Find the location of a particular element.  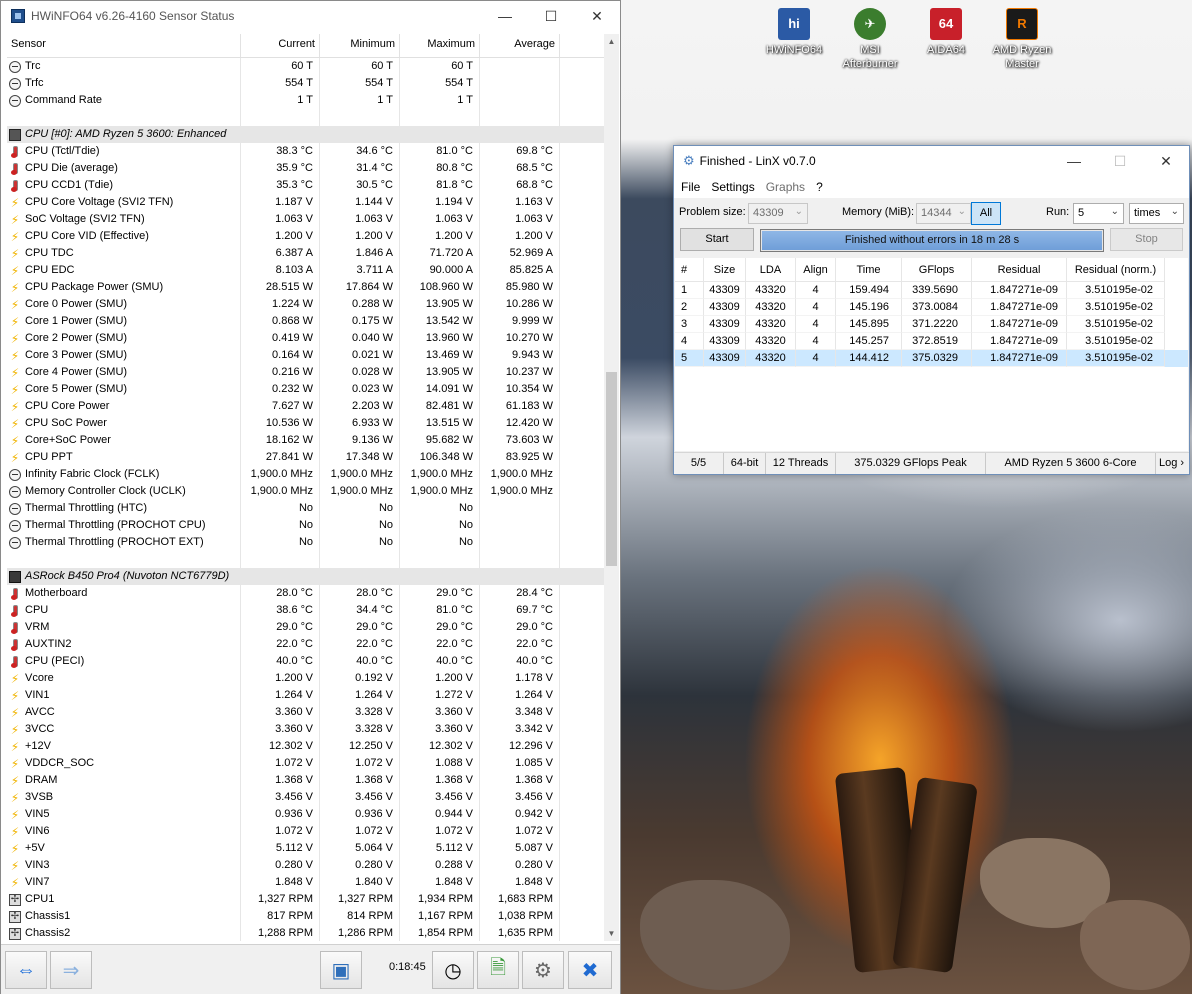

average-value: 85.825 A is located at coordinates (520, 270).